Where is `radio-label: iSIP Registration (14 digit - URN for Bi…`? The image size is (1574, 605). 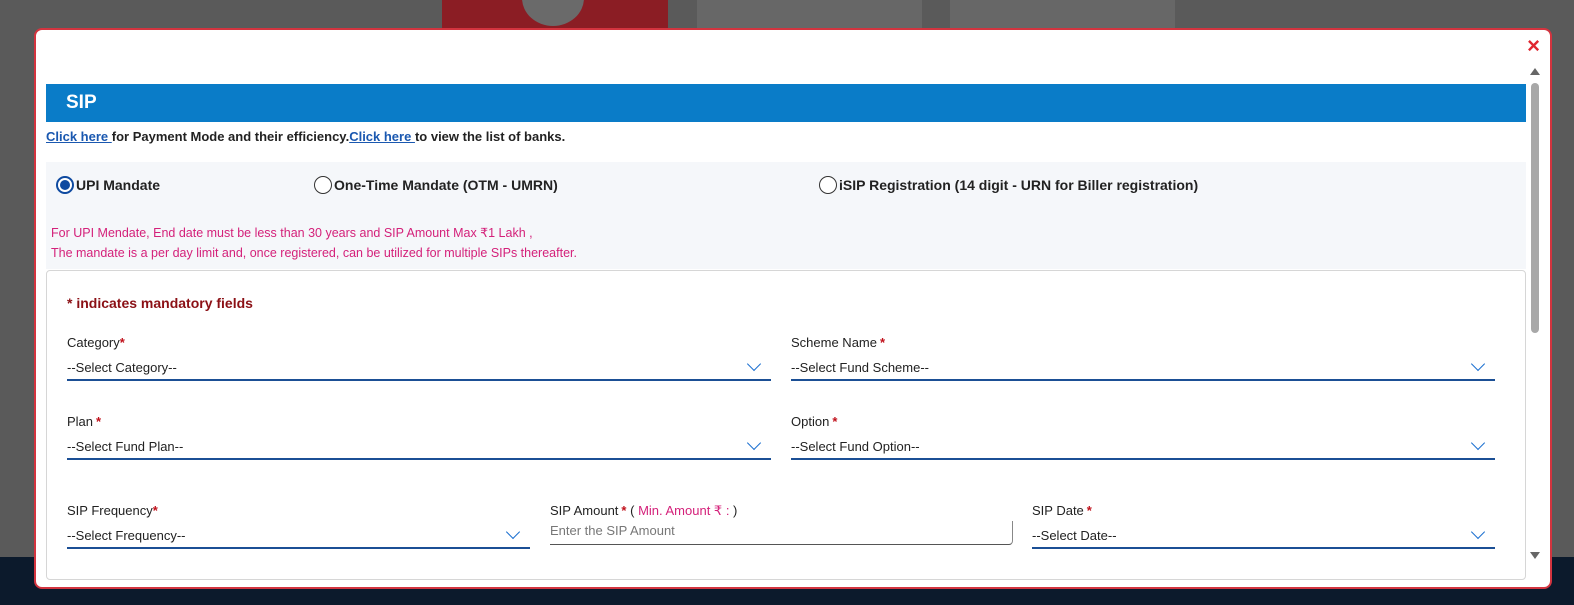
radio-label: iSIP Registration (14 digit - URN for Bi… is located at coordinates (1019, 185).